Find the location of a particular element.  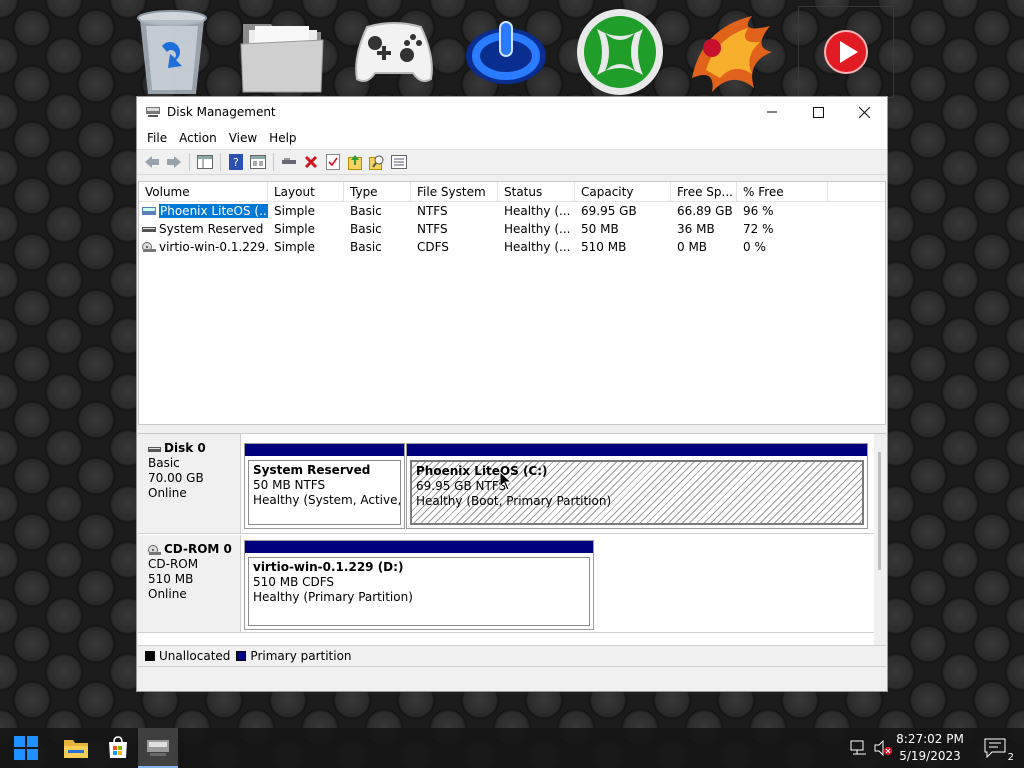

legend-label: Primary partition is located at coordinates (301, 656).